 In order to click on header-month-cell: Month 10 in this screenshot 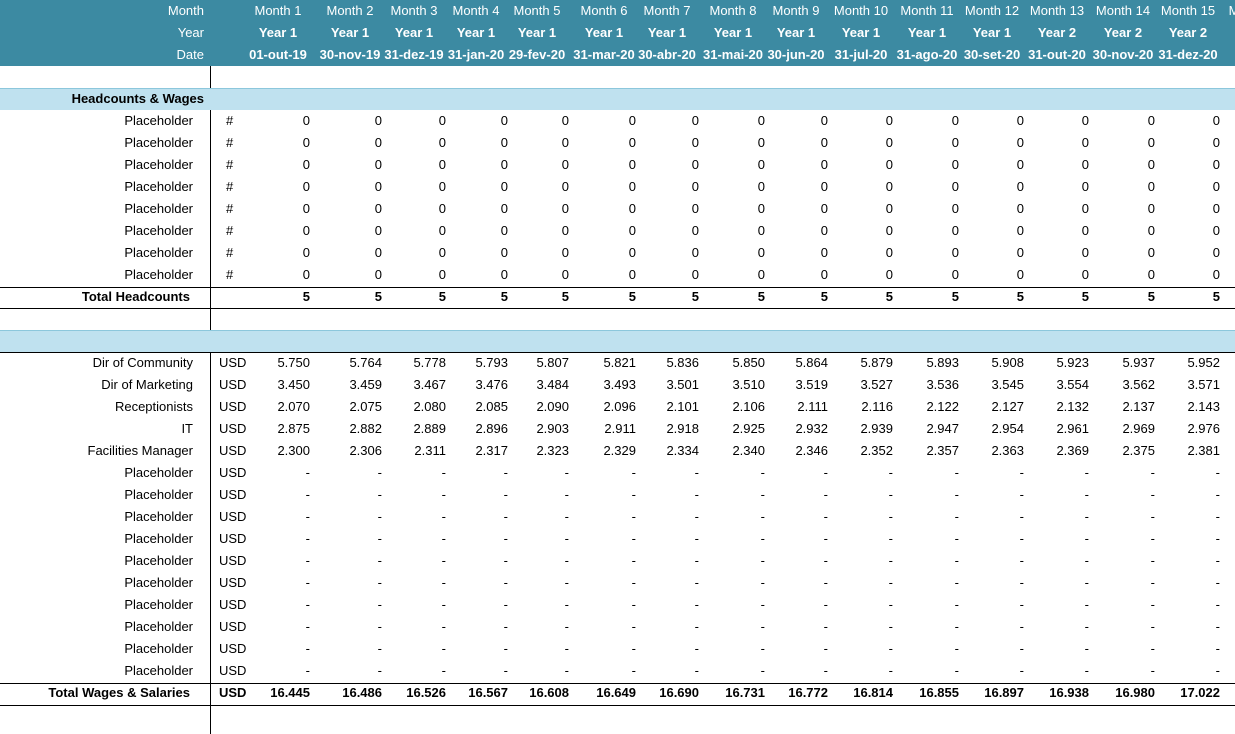, I will do `click(861, 11)`.